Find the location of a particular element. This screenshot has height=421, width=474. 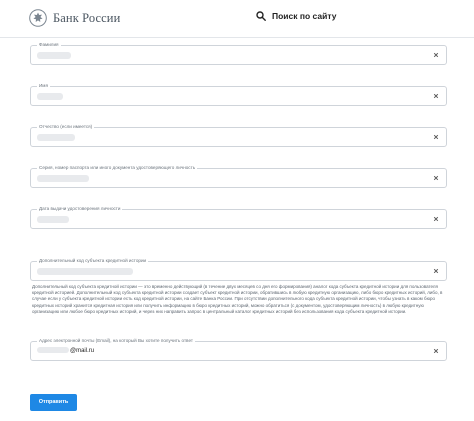

issue-date-label: Дата выдачи удостоверения личности is located at coordinates (80, 209).